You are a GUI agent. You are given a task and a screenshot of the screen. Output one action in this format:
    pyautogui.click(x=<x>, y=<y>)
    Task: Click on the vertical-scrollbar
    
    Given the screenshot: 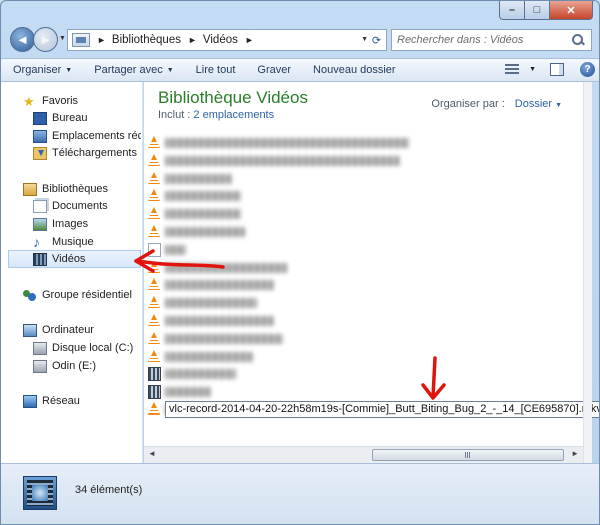 What is the action you would take?
    pyautogui.click(x=587, y=272)
    